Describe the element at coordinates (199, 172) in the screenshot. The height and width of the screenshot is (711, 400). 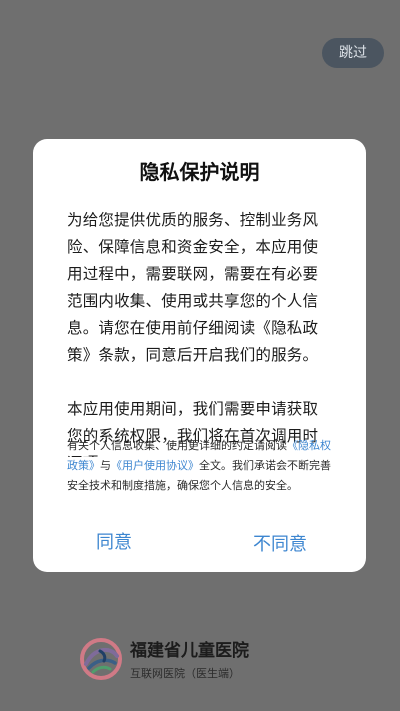
I see `dialog-title: 隐私保护说明` at that location.